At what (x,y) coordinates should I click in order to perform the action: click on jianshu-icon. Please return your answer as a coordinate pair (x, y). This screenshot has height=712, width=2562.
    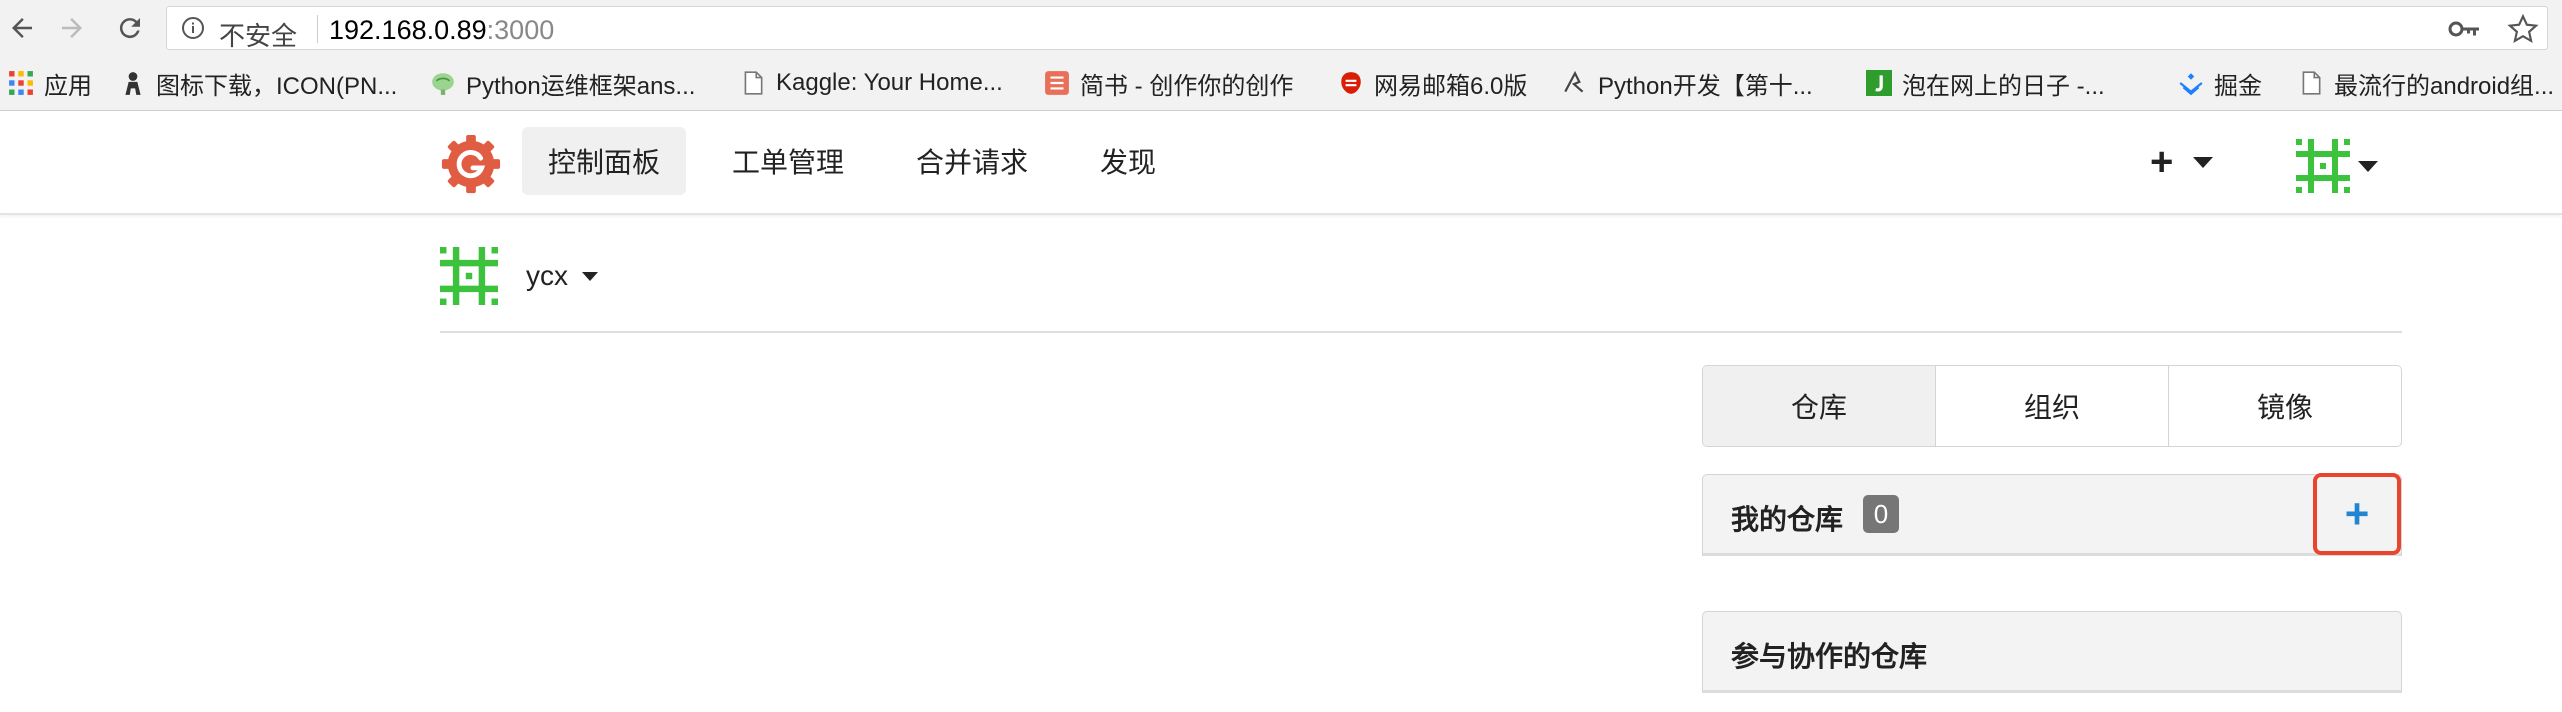
    Looking at the image, I should click on (1057, 83).